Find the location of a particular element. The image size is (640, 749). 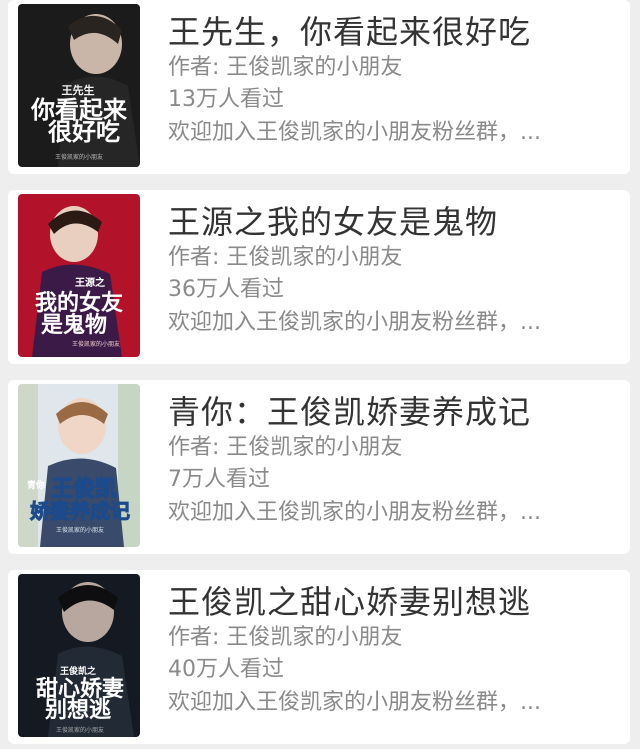

cover-title-line2: 很好吃 is located at coordinates (84, 131).